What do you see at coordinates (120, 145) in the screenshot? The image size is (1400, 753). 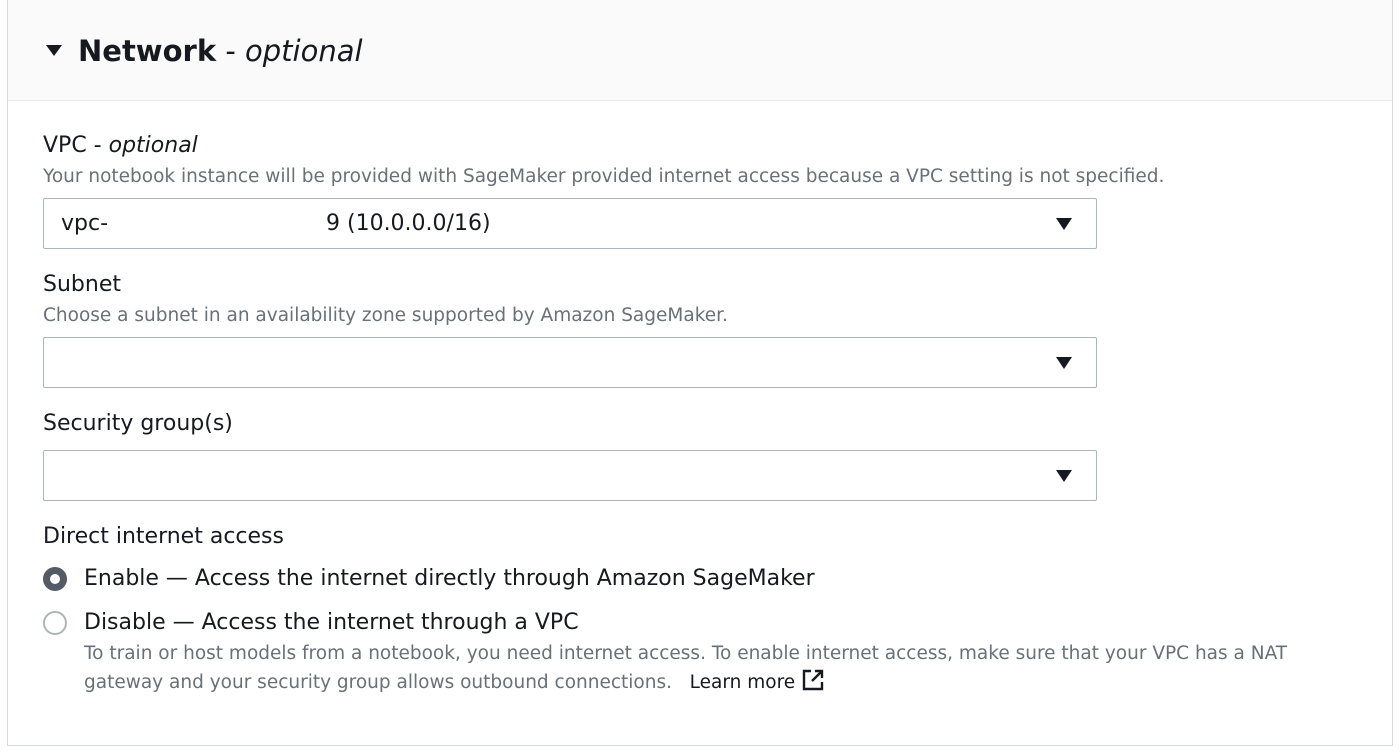 I see `vpc-label: VPC - optional` at bounding box center [120, 145].